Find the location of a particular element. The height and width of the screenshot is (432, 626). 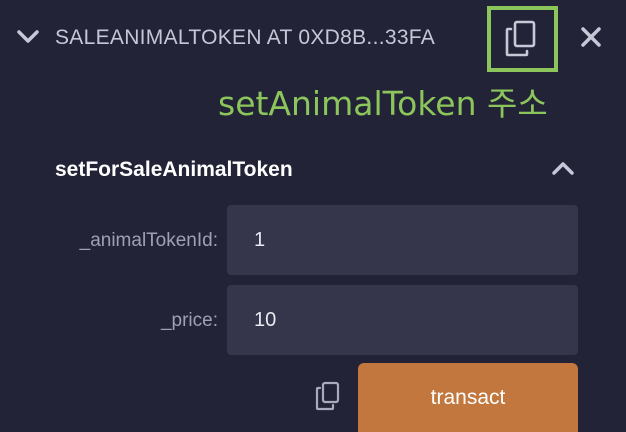

transact-button: transact is located at coordinates (468, 397).